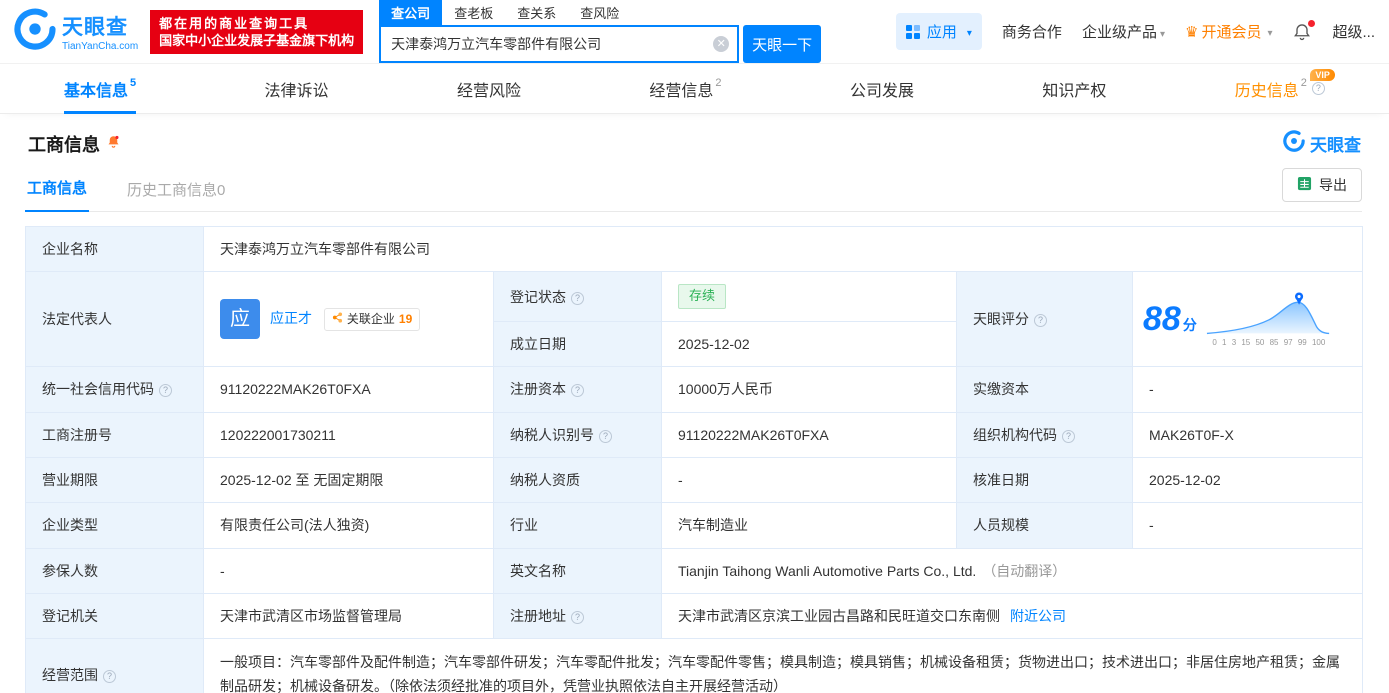  I want to click on tab-company-development: 公司发展, so click(882, 88).